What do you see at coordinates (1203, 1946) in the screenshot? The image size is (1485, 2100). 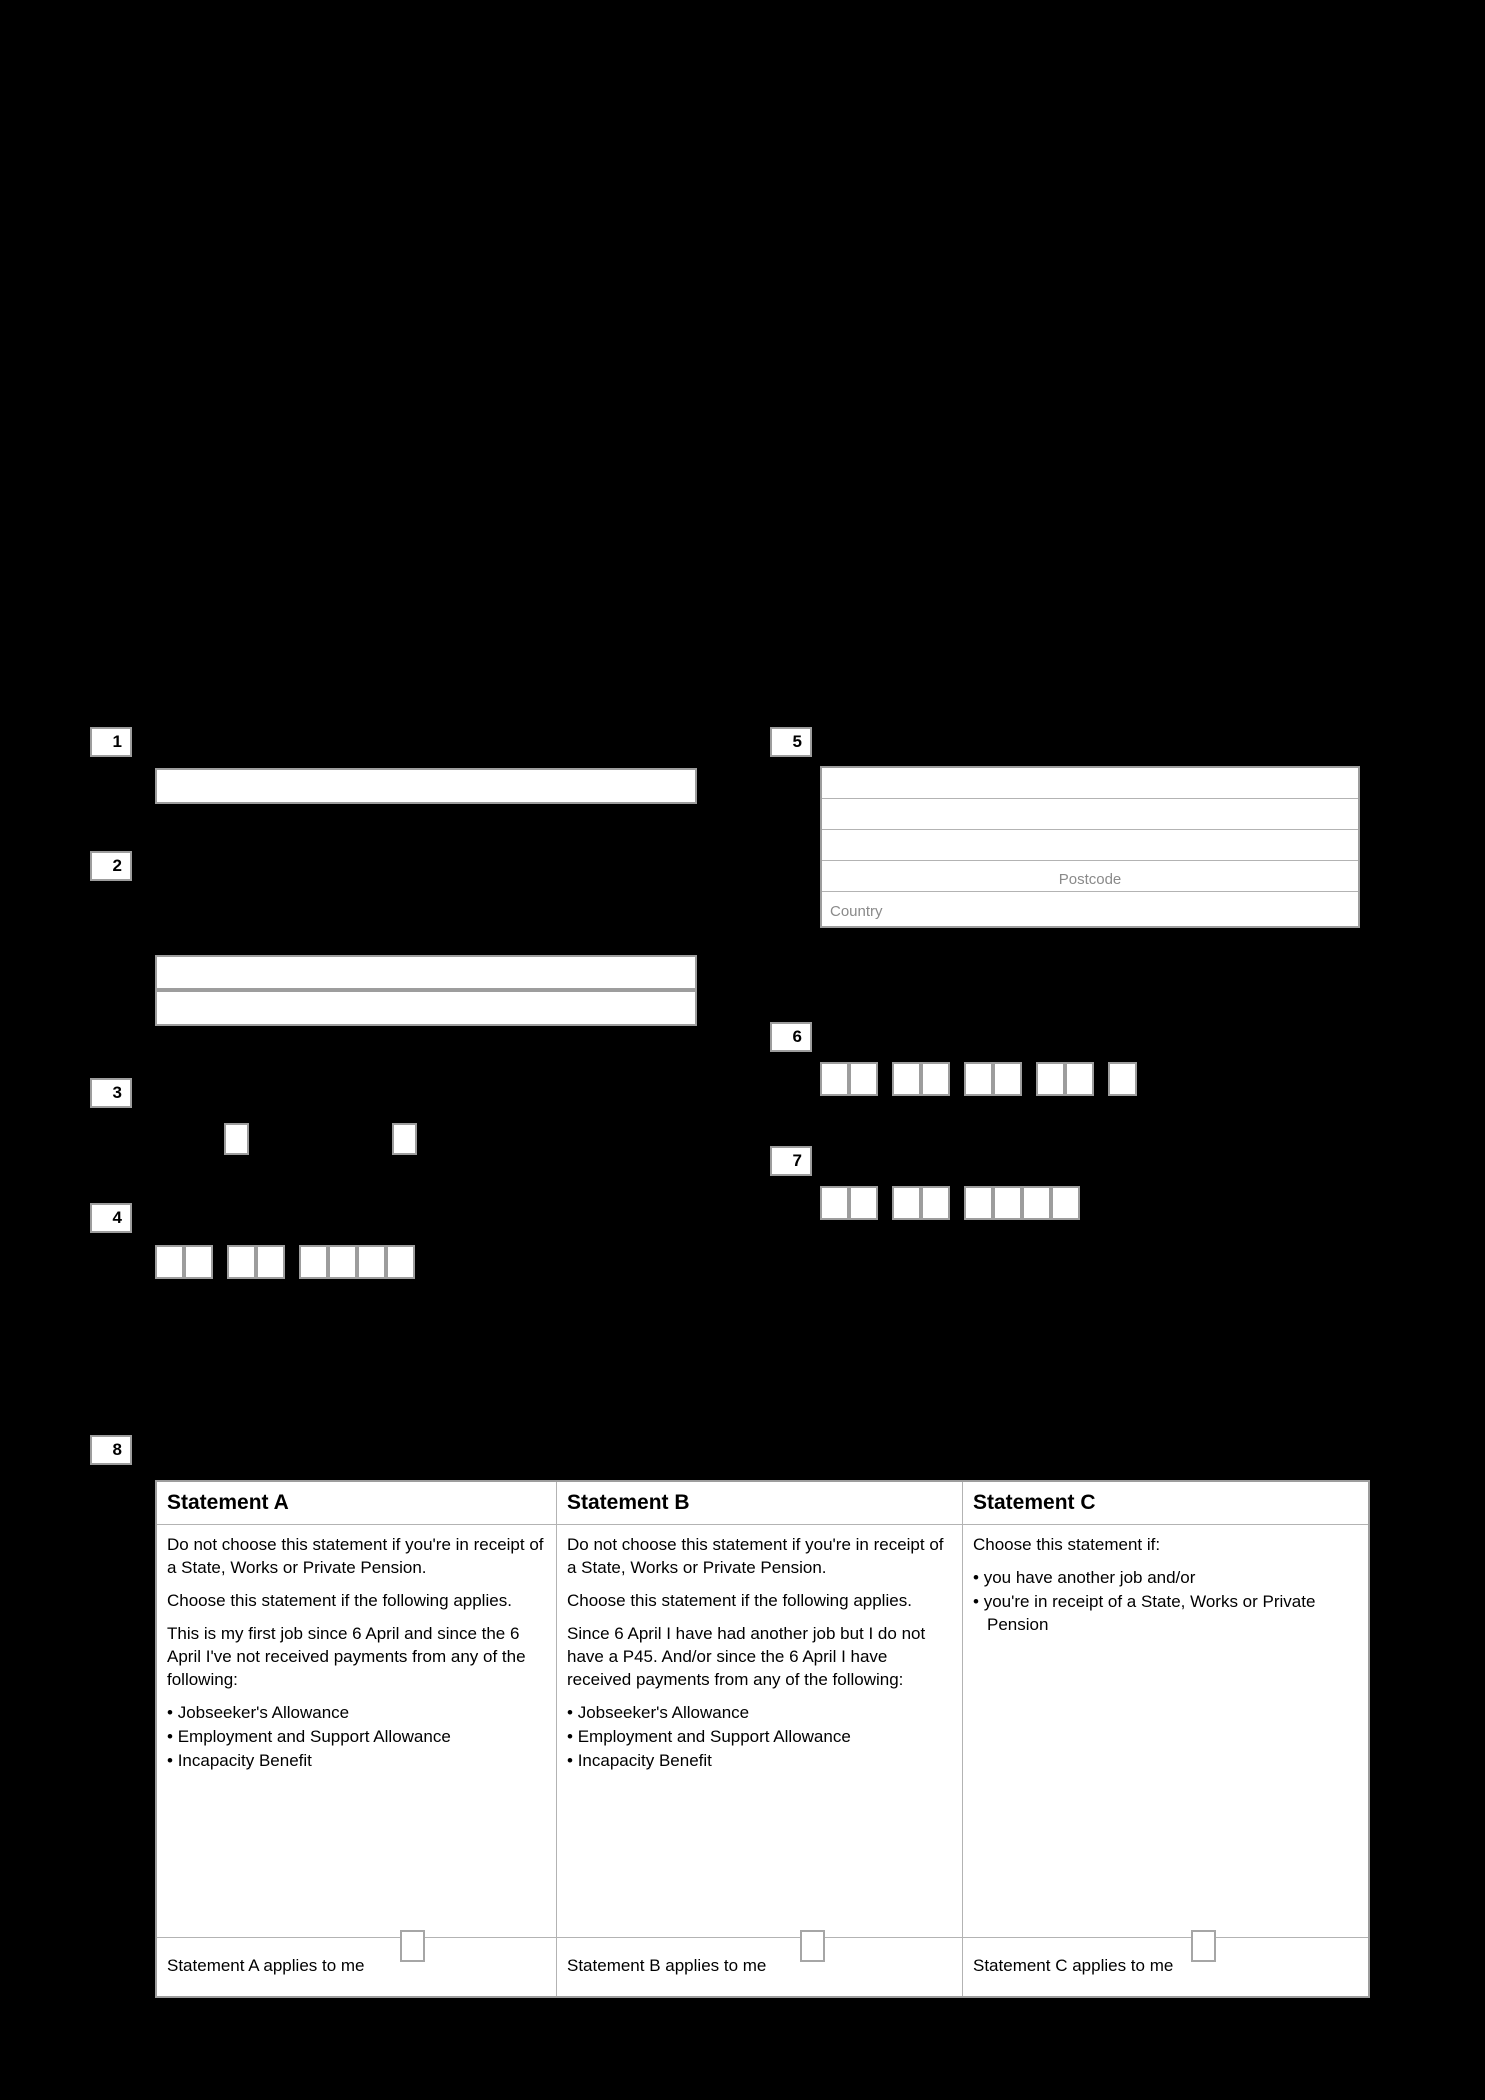 I see `statement-c-checkbox` at bounding box center [1203, 1946].